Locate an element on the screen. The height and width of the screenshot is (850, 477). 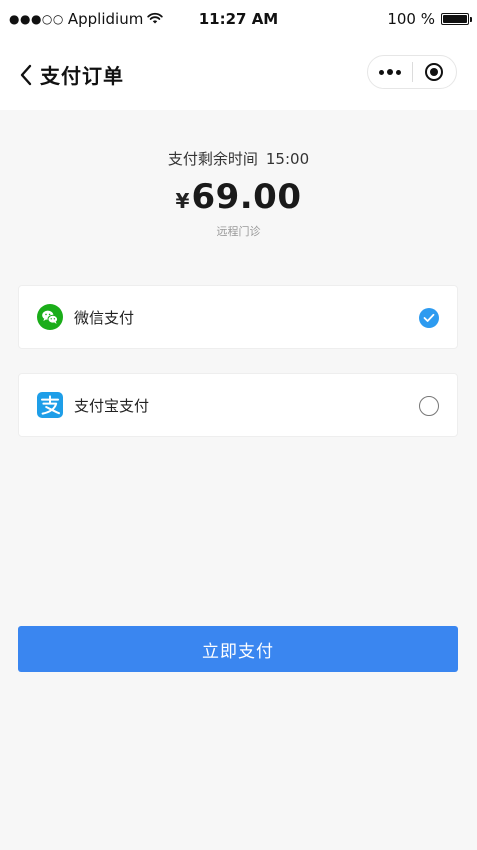
status-right: 100 % is located at coordinates (429, 19).